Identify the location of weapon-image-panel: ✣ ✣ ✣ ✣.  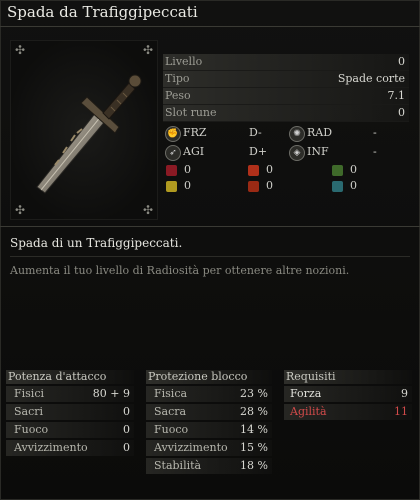
(84, 130).